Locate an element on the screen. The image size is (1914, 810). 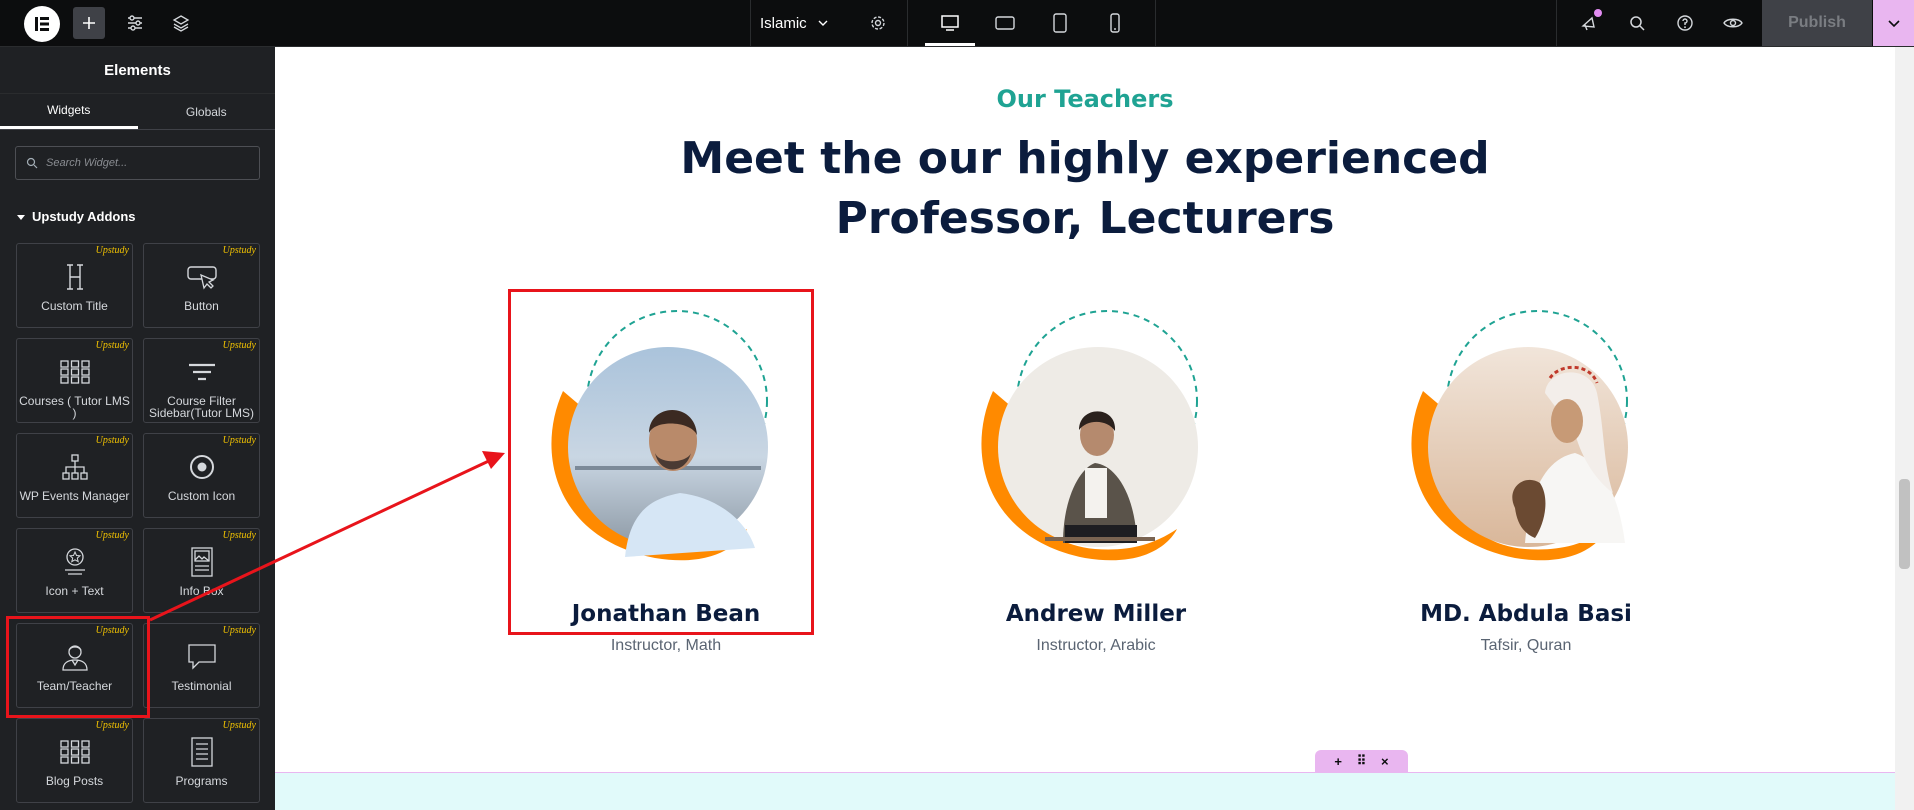
widget-label: Custom Title is located at coordinates (74, 306).